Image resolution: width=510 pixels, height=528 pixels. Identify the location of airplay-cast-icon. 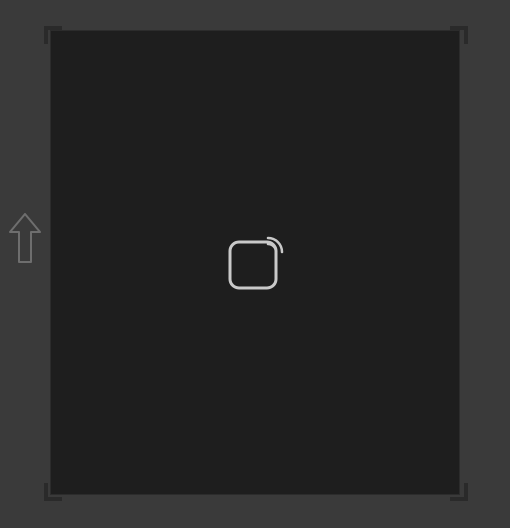
(256, 264).